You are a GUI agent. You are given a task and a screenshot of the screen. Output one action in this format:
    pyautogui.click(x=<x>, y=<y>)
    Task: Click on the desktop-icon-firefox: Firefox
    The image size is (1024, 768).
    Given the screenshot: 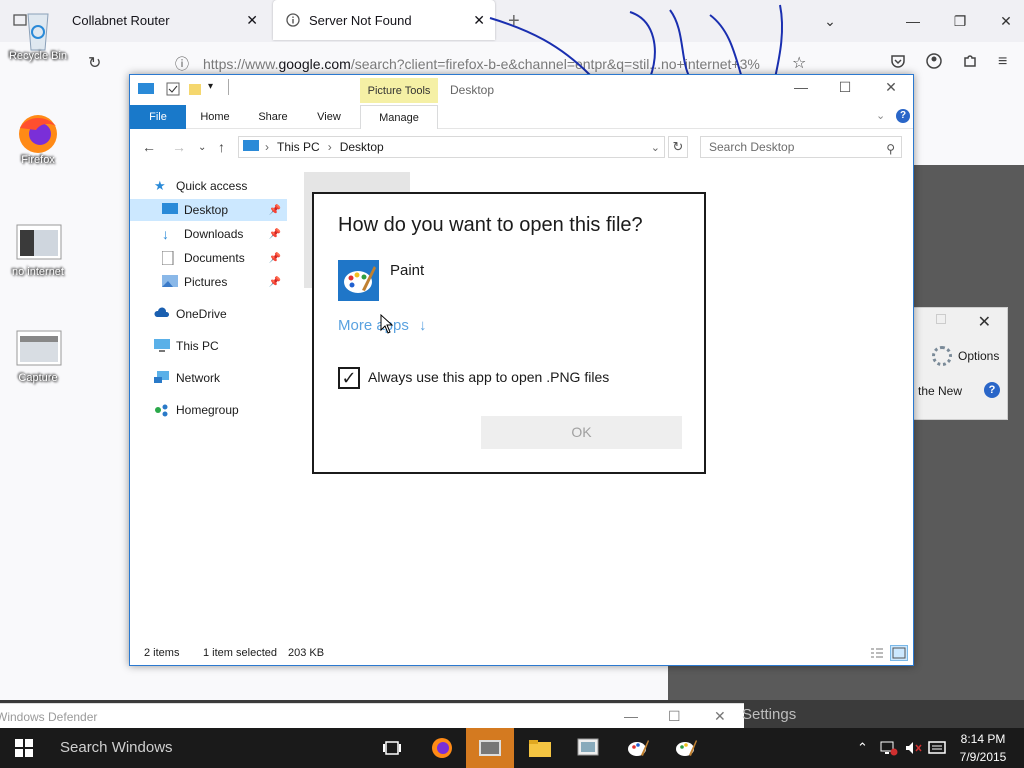 What is the action you would take?
    pyautogui.click(x=38, y=139)
    